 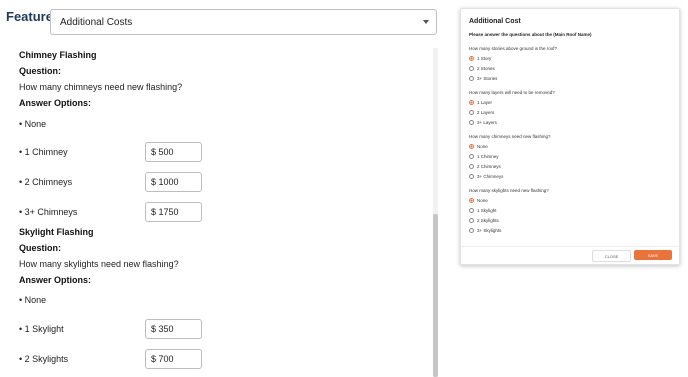 I want to click on radio-skylight-none: None, so click(x=478, y=200).